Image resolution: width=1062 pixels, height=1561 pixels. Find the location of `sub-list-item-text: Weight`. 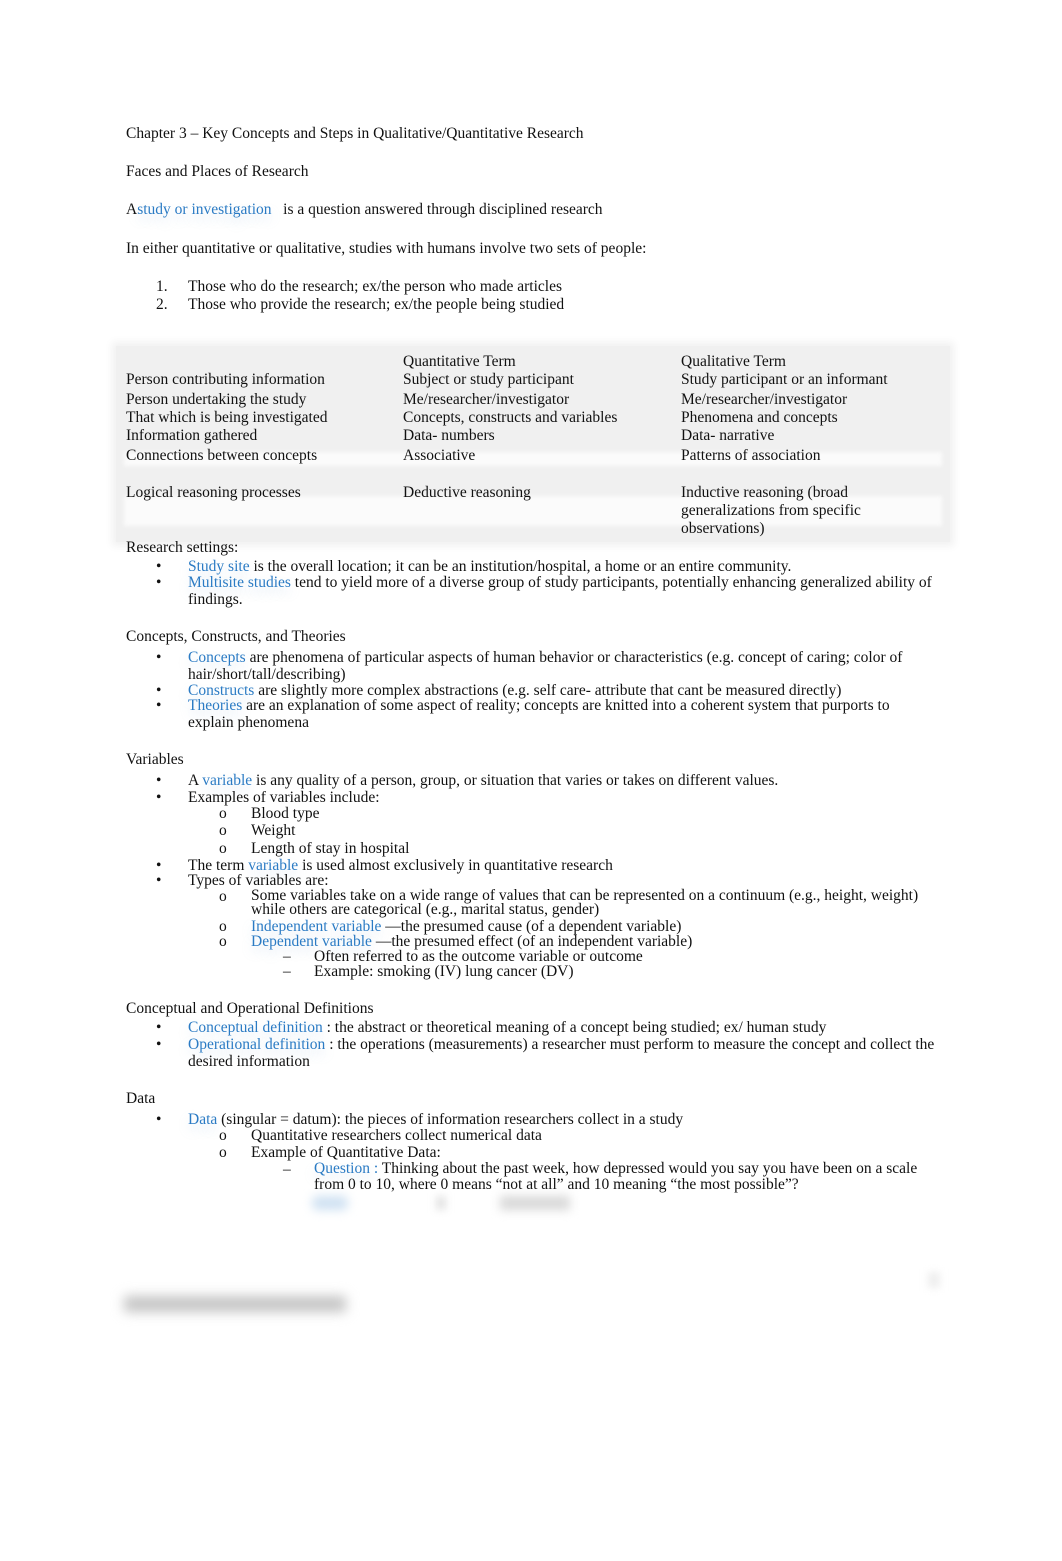

sub-list-item-text: Weight is located at coordinates (273, 830).